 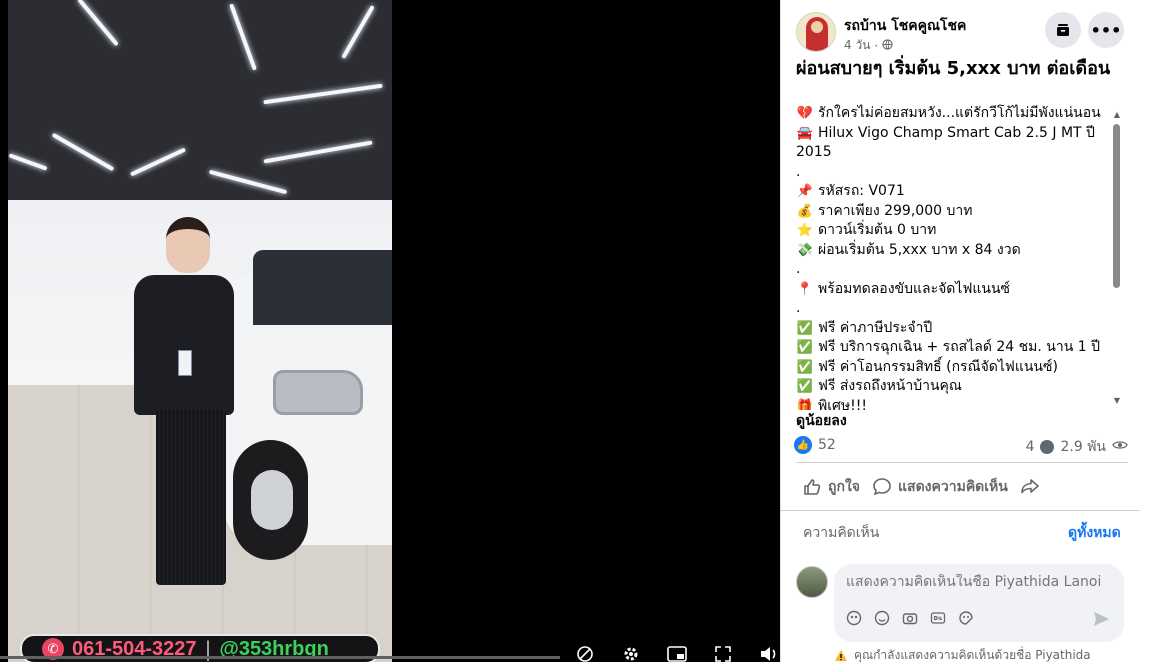 What do you see at coordinates (961, 329) in the screenshot?
I see `post-body-line: ✅ ฟรี ค่าภาษีประจำปี` at bounding box center [961, 329].